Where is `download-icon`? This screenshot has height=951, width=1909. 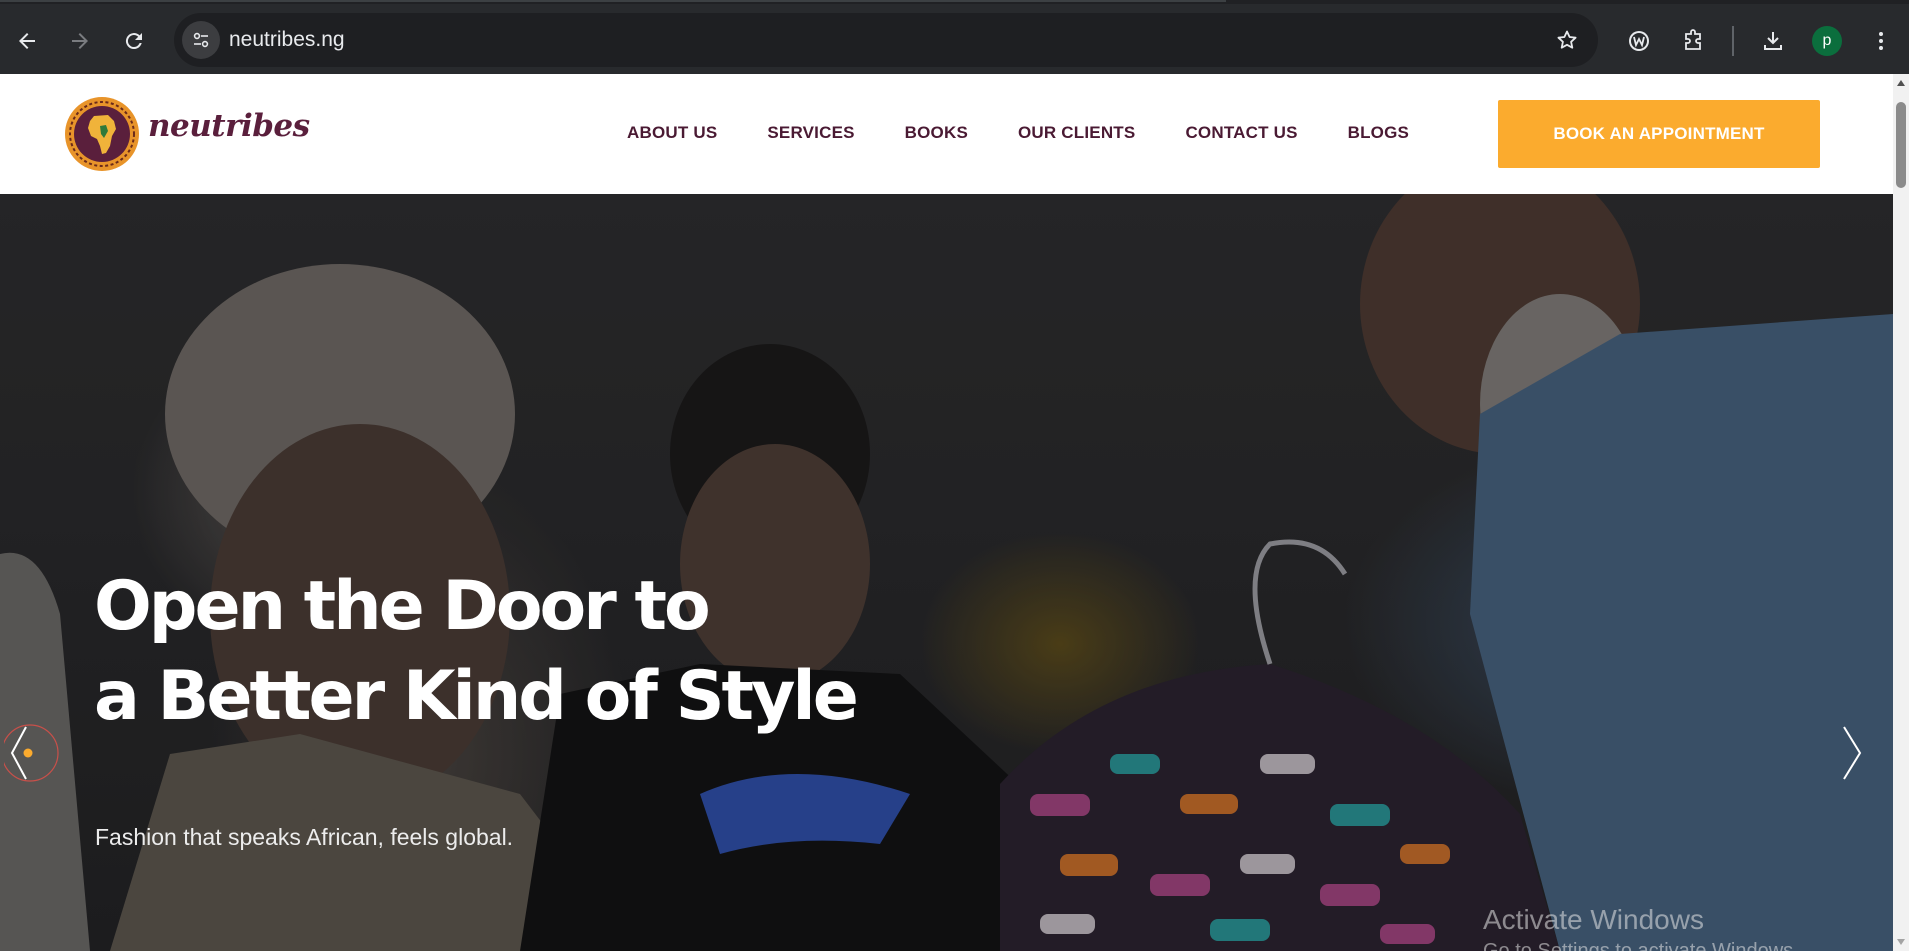
download-icon is located at coordinates (1773, 41).